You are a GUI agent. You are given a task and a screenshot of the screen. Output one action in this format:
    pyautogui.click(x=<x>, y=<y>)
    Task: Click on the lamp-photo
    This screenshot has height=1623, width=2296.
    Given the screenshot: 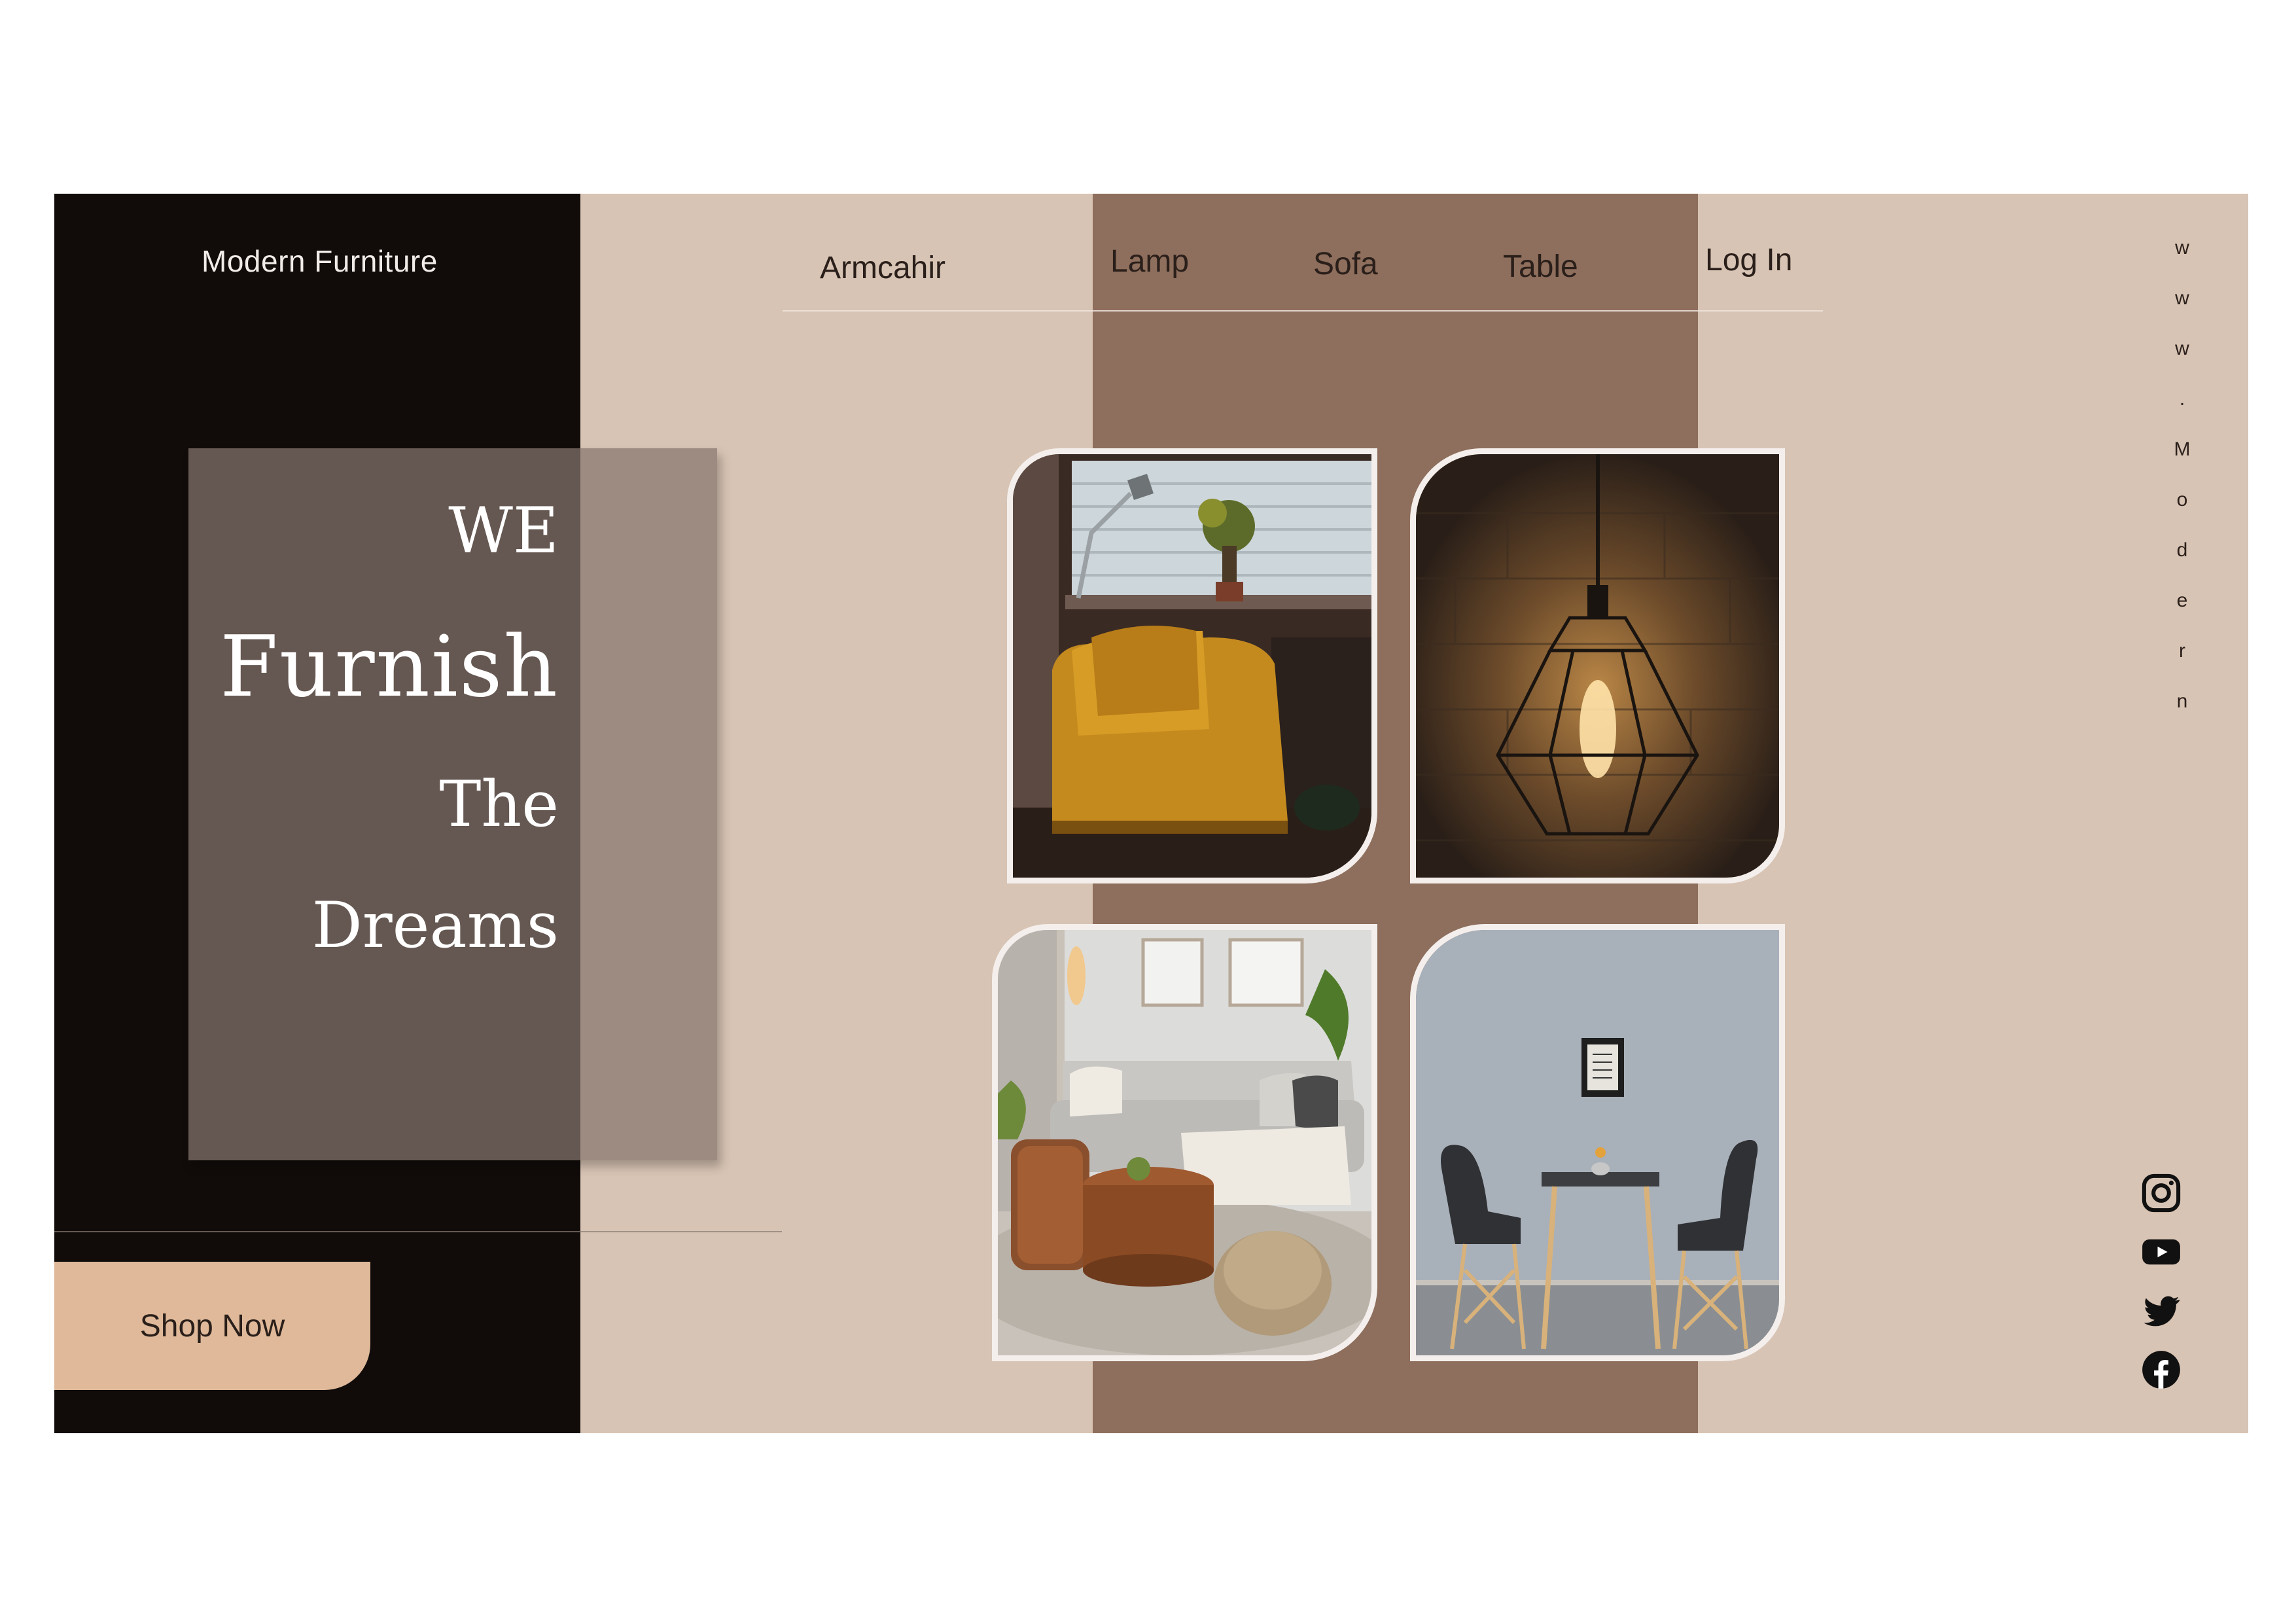 What is the action you would take?
    pyautogui.click(x=1597, y=665)
    